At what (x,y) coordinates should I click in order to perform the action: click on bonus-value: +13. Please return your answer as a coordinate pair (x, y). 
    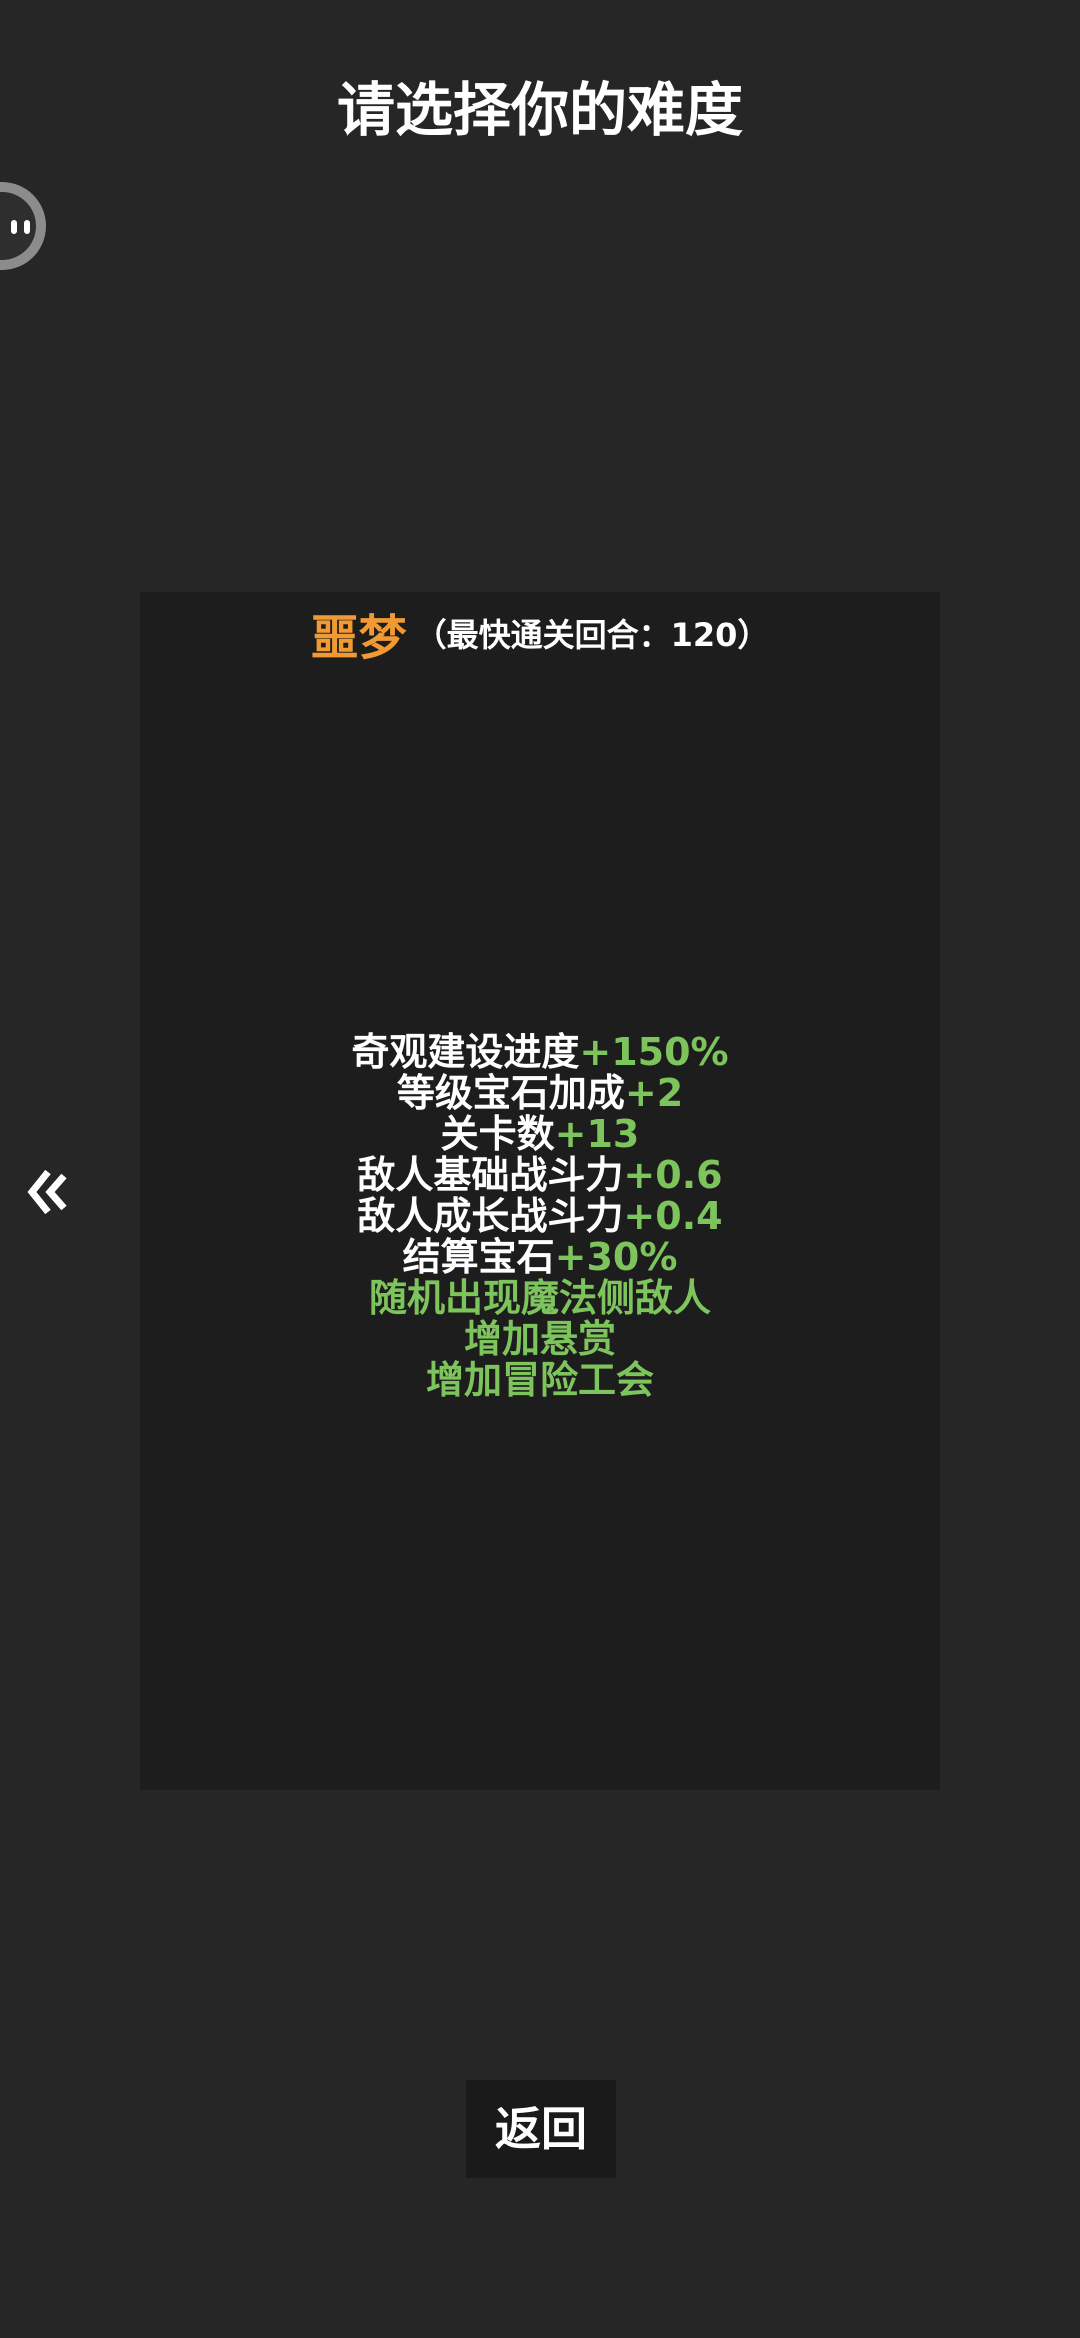
    Looking at the image, I should click on (597, 1134).